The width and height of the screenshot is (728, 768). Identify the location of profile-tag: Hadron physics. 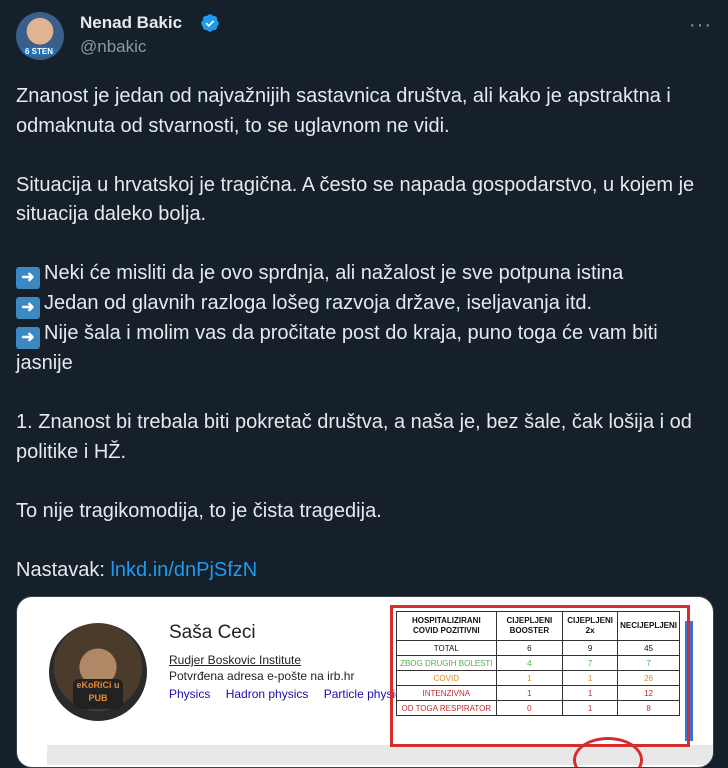
(267, 694).